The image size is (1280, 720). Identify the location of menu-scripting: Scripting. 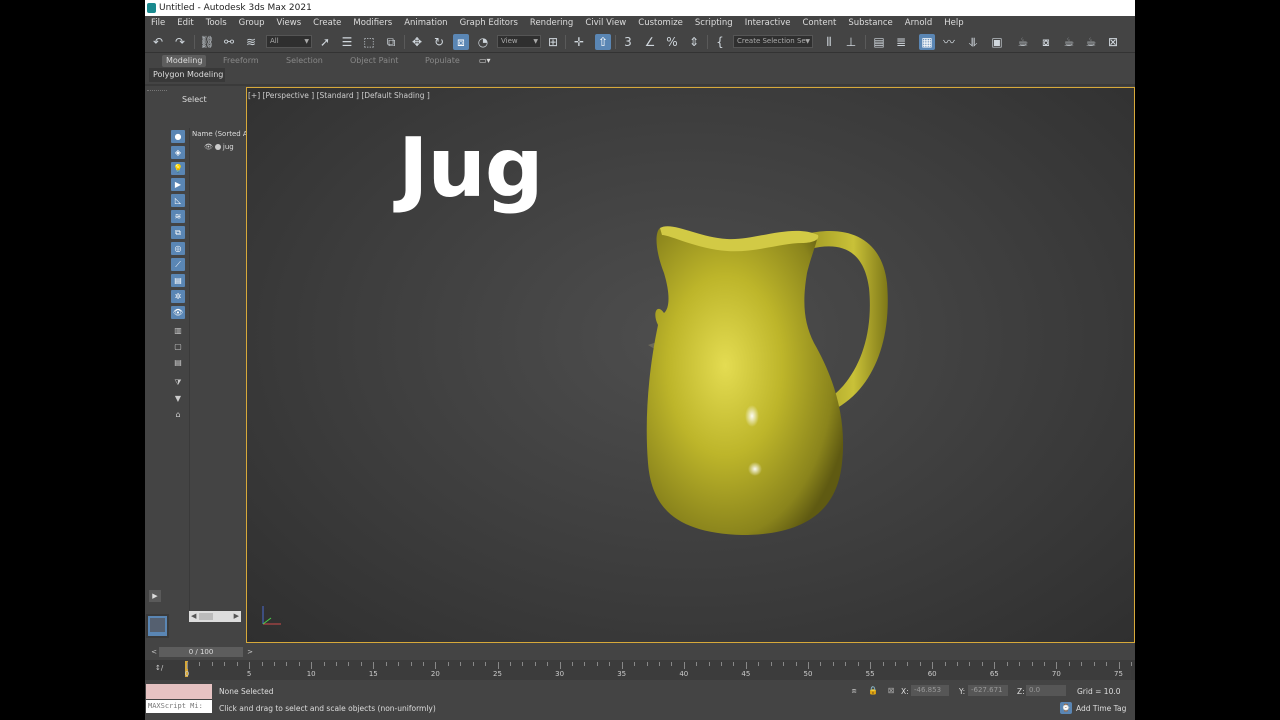
(714, 23).